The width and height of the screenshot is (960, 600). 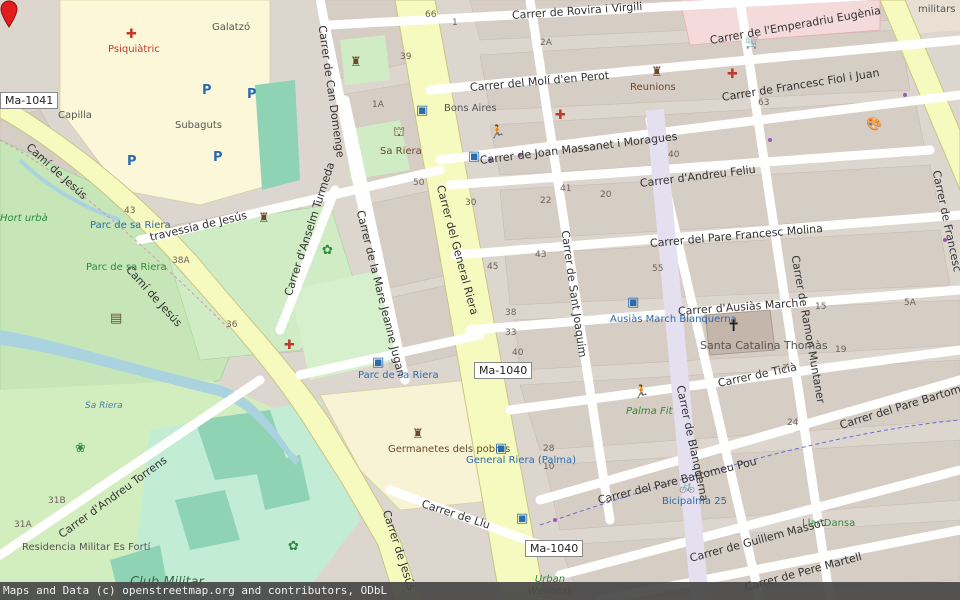 What do you see at coordinates (764, 345) in the screenshot?
I see `poi-label: Santa Catalina Thomàs` at bounding box center [764, 345].